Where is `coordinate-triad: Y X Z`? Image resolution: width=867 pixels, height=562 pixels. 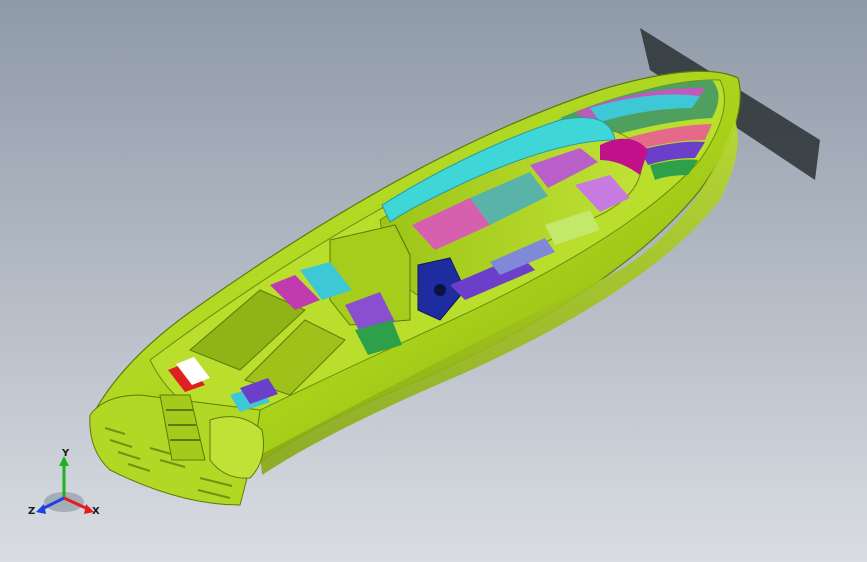 coordinate-triad: Y X Z is located at coordinates (66, 486).